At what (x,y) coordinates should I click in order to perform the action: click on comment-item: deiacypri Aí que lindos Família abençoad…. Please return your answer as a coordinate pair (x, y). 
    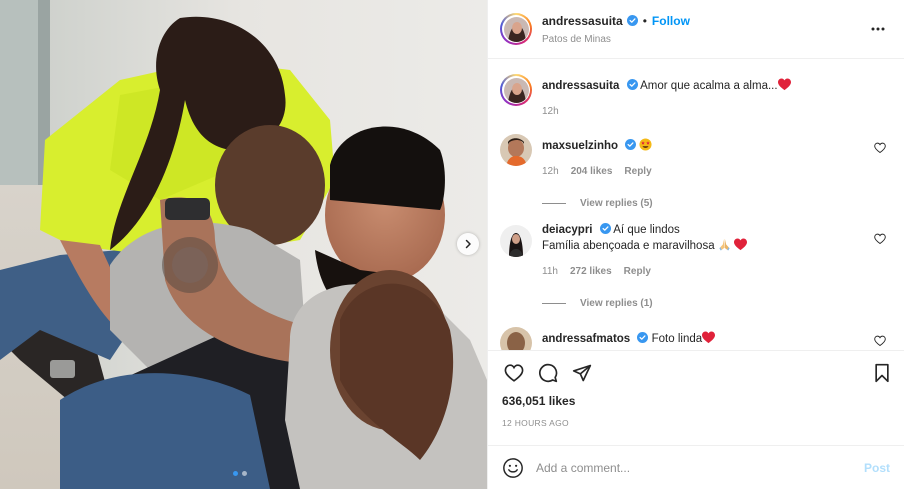
    Looking at the image, I should click on (696, 251).